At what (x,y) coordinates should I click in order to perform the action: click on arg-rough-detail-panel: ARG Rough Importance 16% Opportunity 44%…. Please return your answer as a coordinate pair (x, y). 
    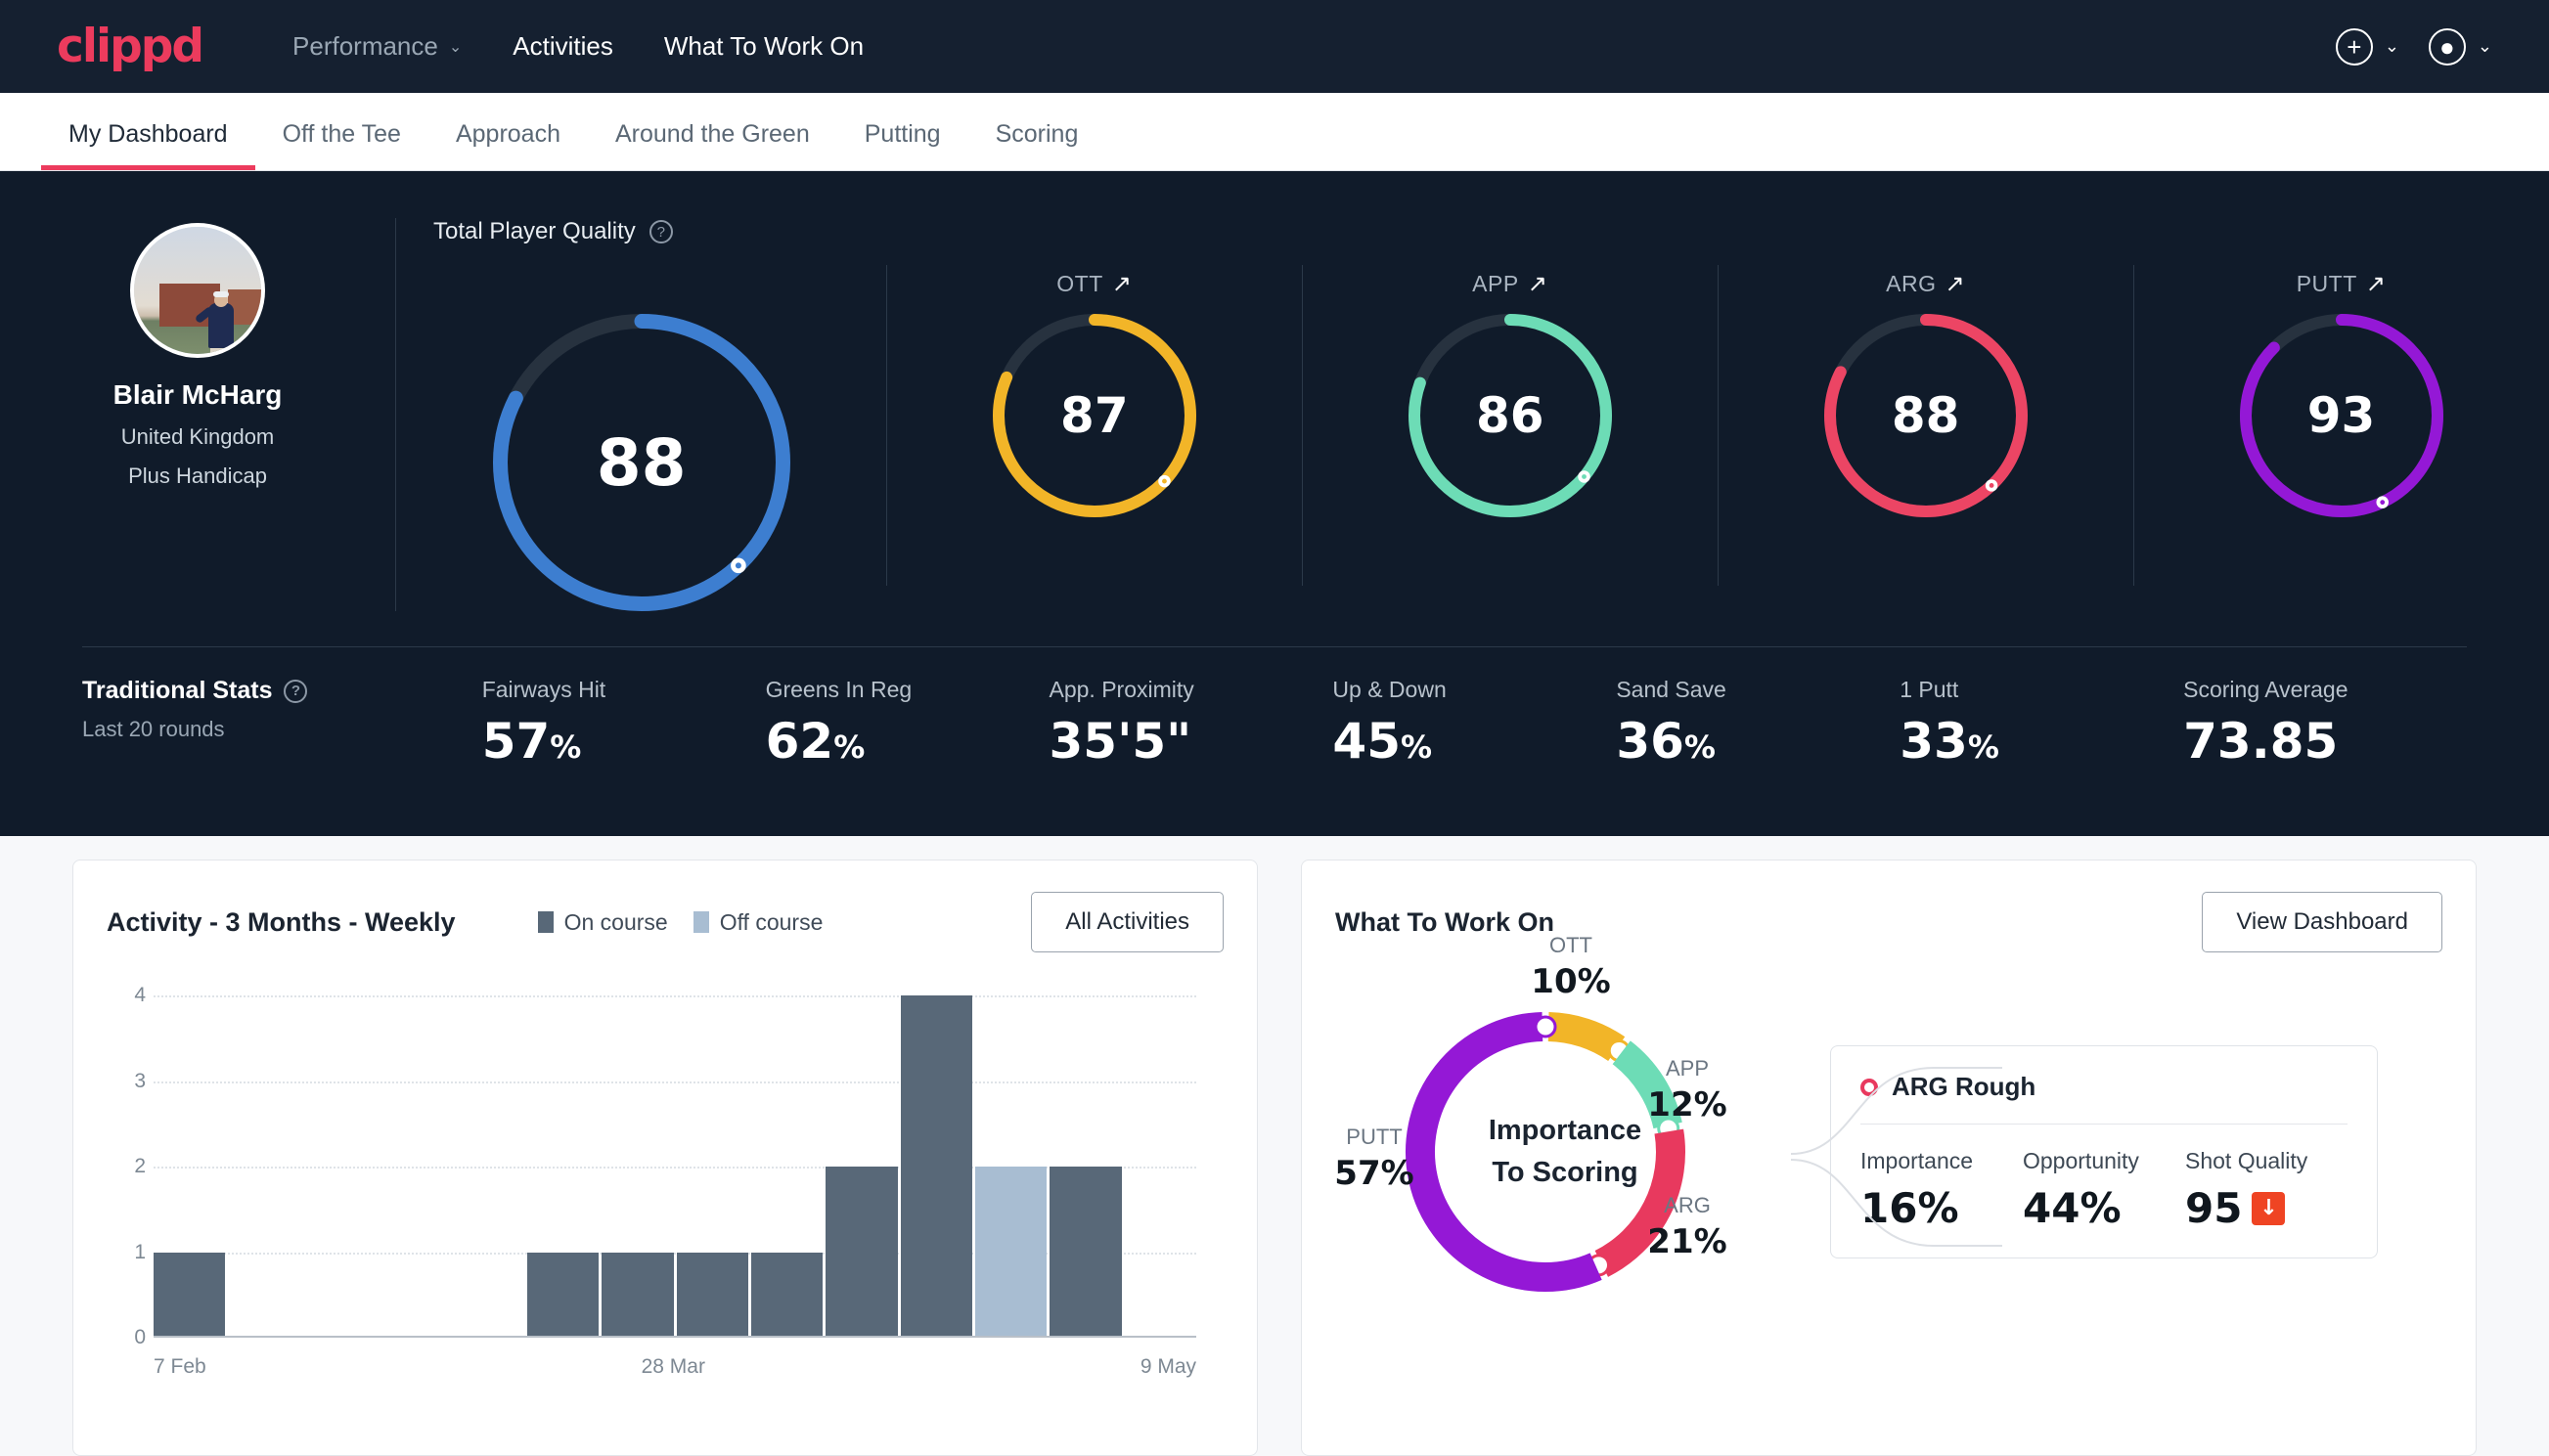
    Looking at the image, I should click on (2104, 1151).